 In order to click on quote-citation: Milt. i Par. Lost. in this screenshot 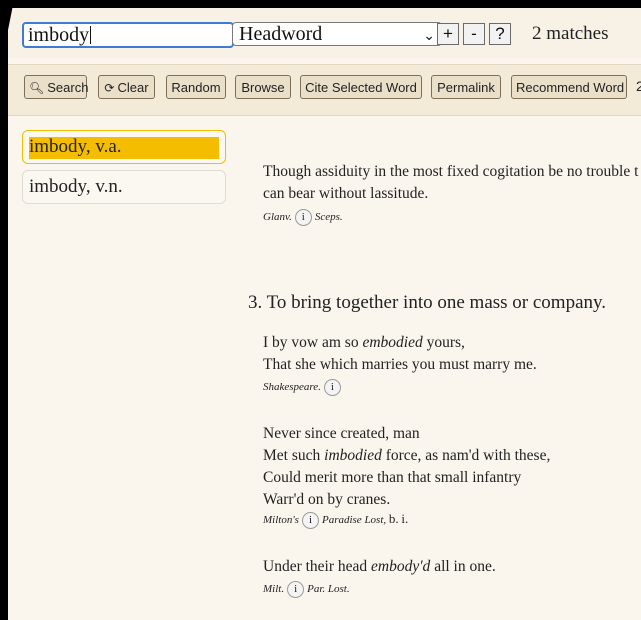, I will do `click(306, 589)`.